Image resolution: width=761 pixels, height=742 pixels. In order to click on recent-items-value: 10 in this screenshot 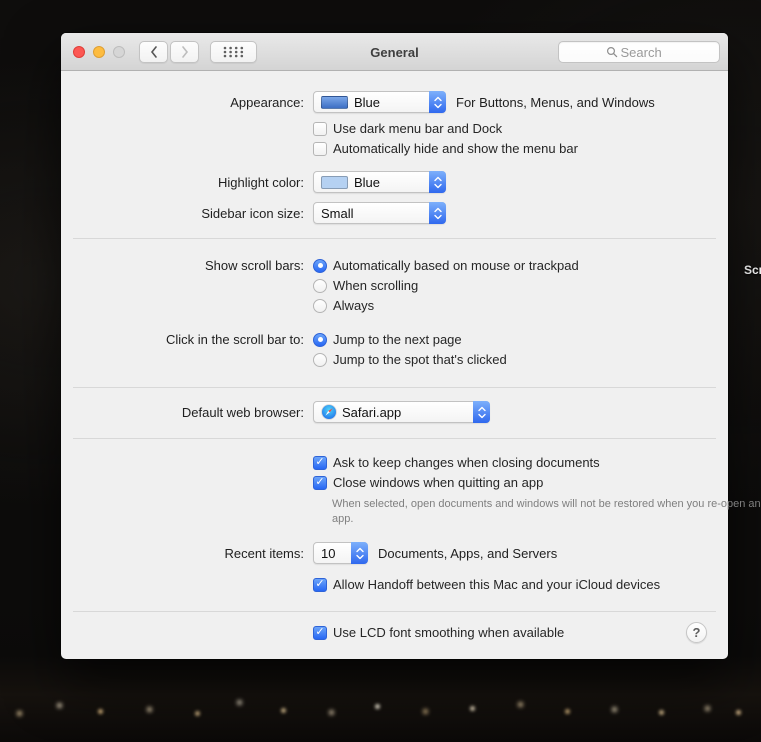, I will do `click(328, 553)`.